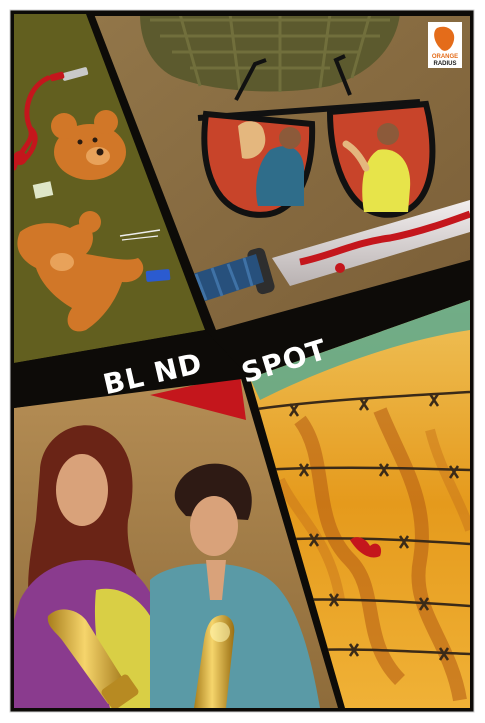  Describe the element at coordinates (445, 57) in the screenshot. I see `logo-top-text: ORANGE` at that location.